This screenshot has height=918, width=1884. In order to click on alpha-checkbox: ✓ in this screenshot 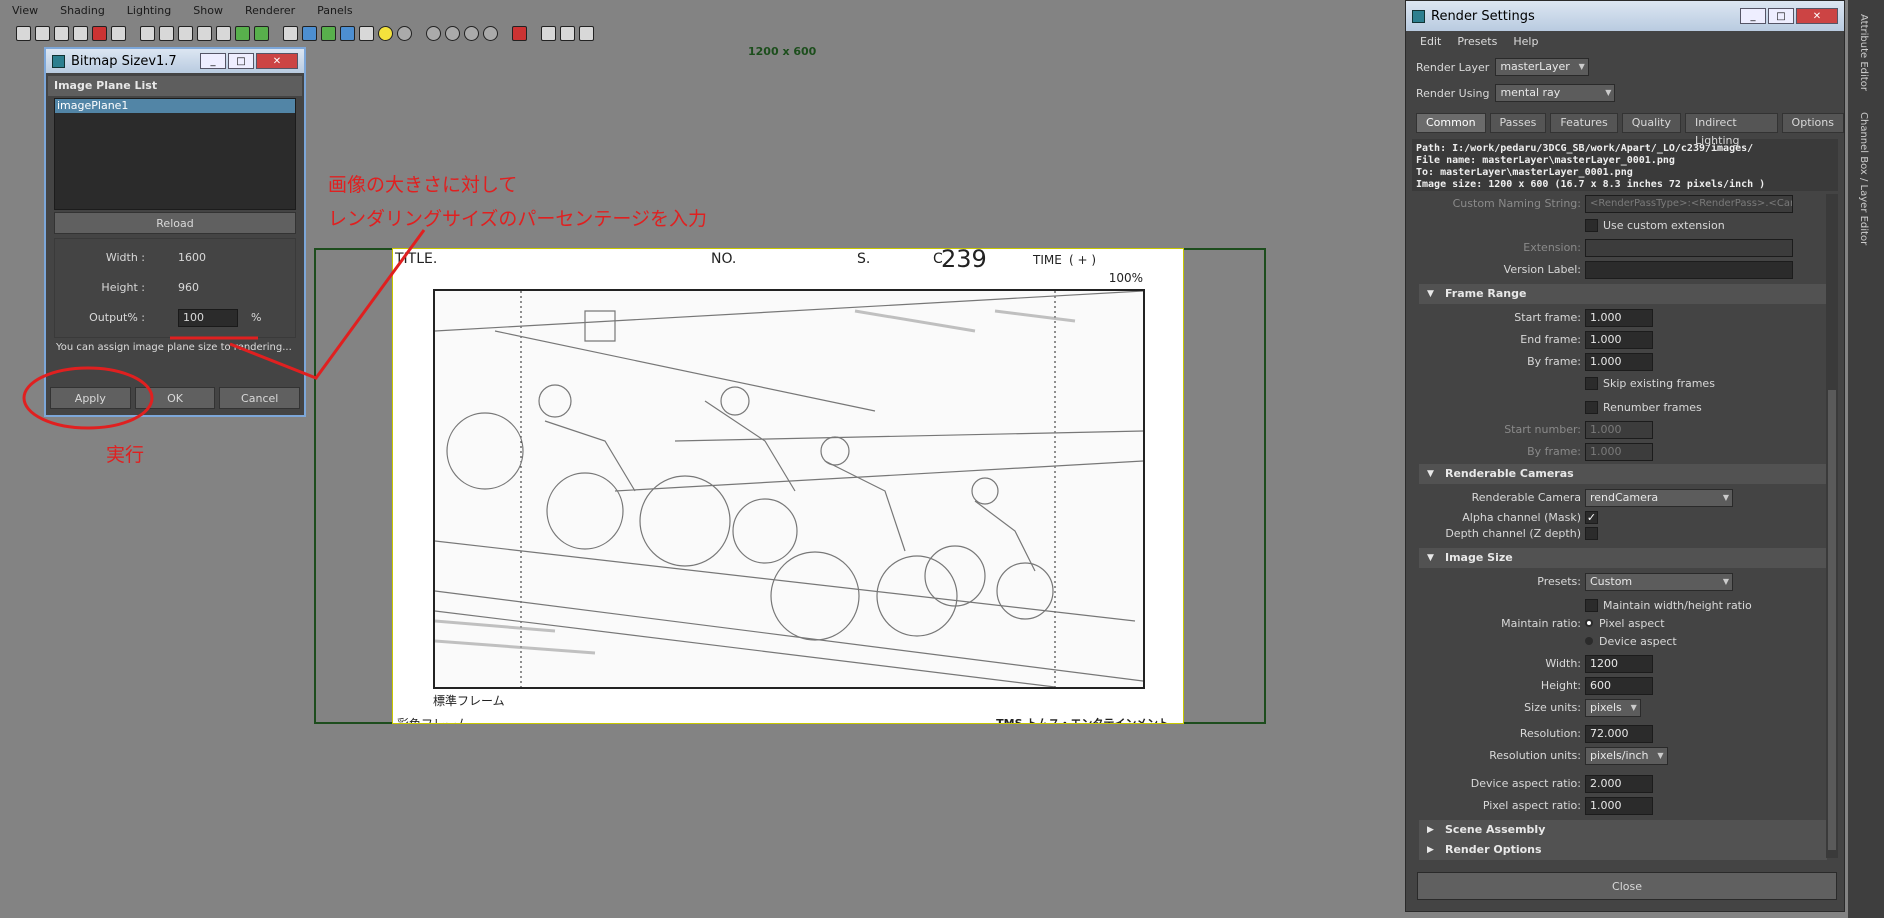, I will do `click(1591, 517)`.